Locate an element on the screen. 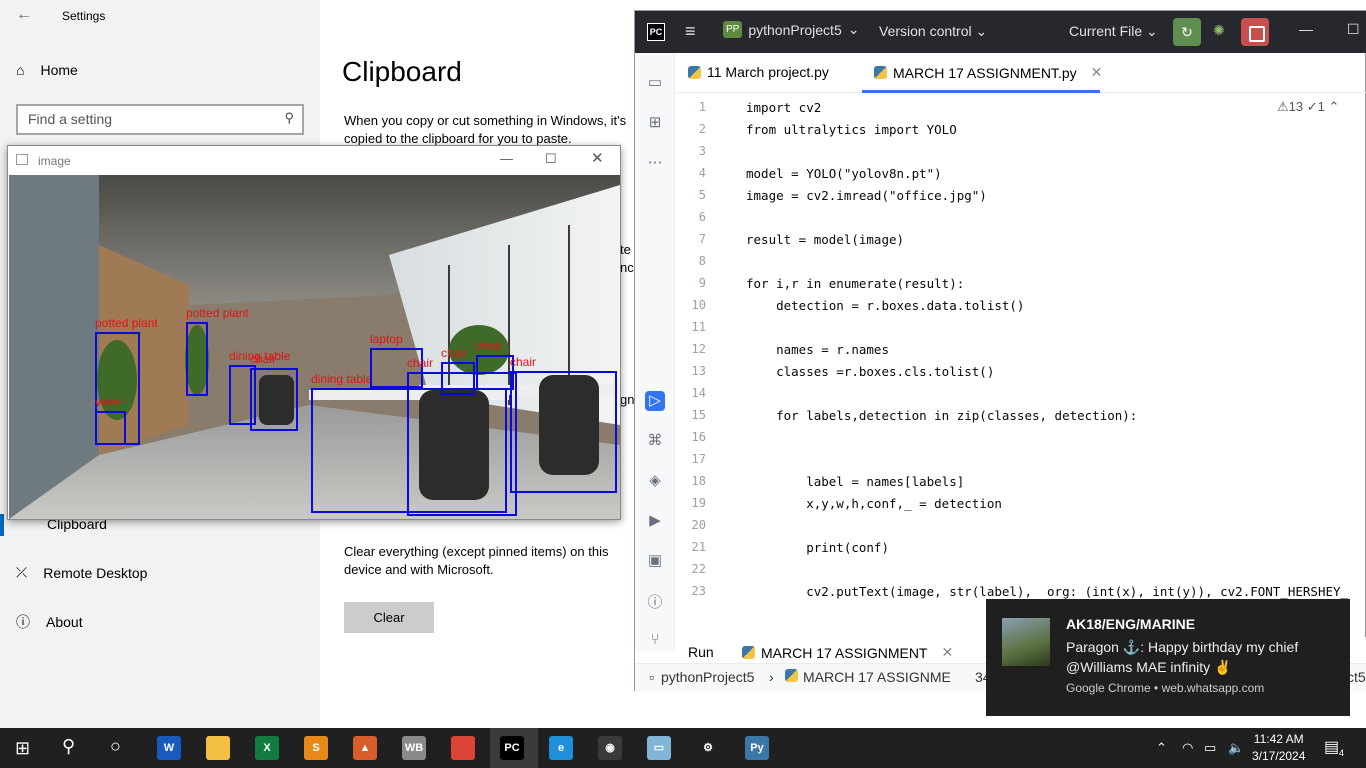  code-line: names = r.names is located at coordinates (817, 349).